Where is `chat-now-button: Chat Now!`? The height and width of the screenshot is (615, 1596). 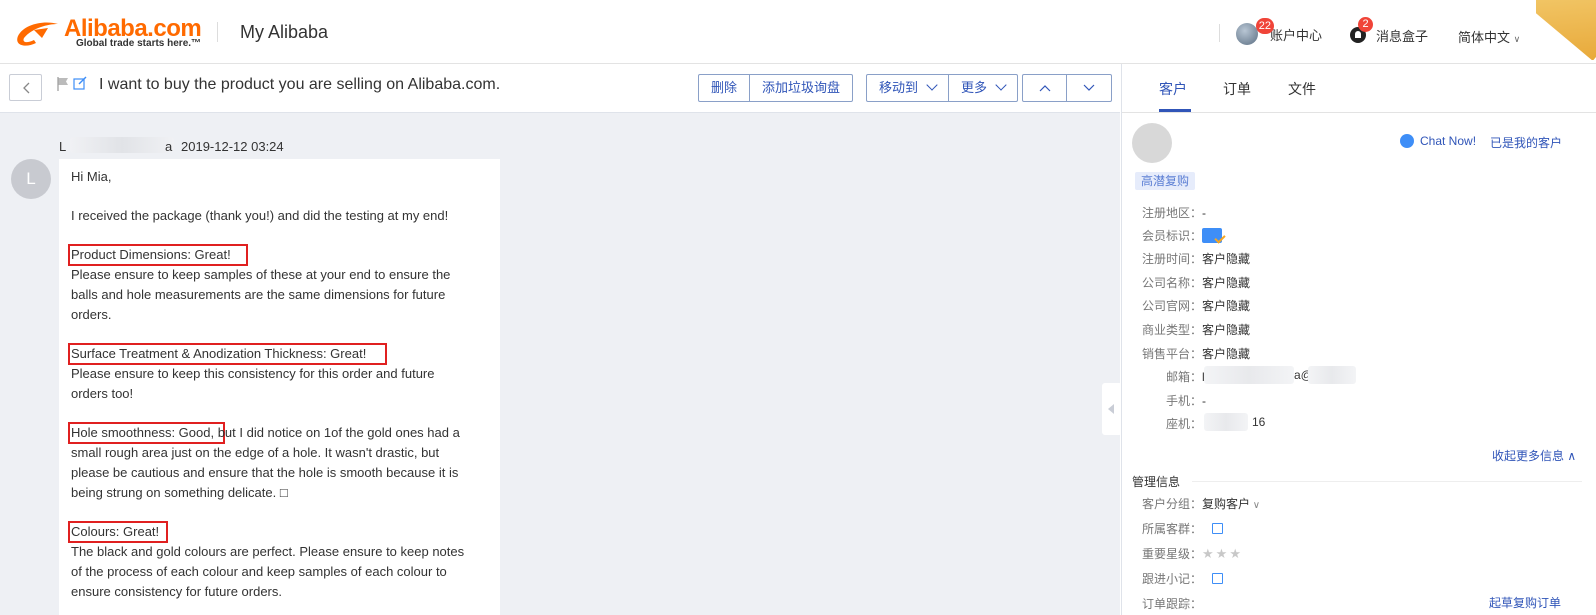 chat-now-button: Chat Now! is located at coordinates (1438, 141).